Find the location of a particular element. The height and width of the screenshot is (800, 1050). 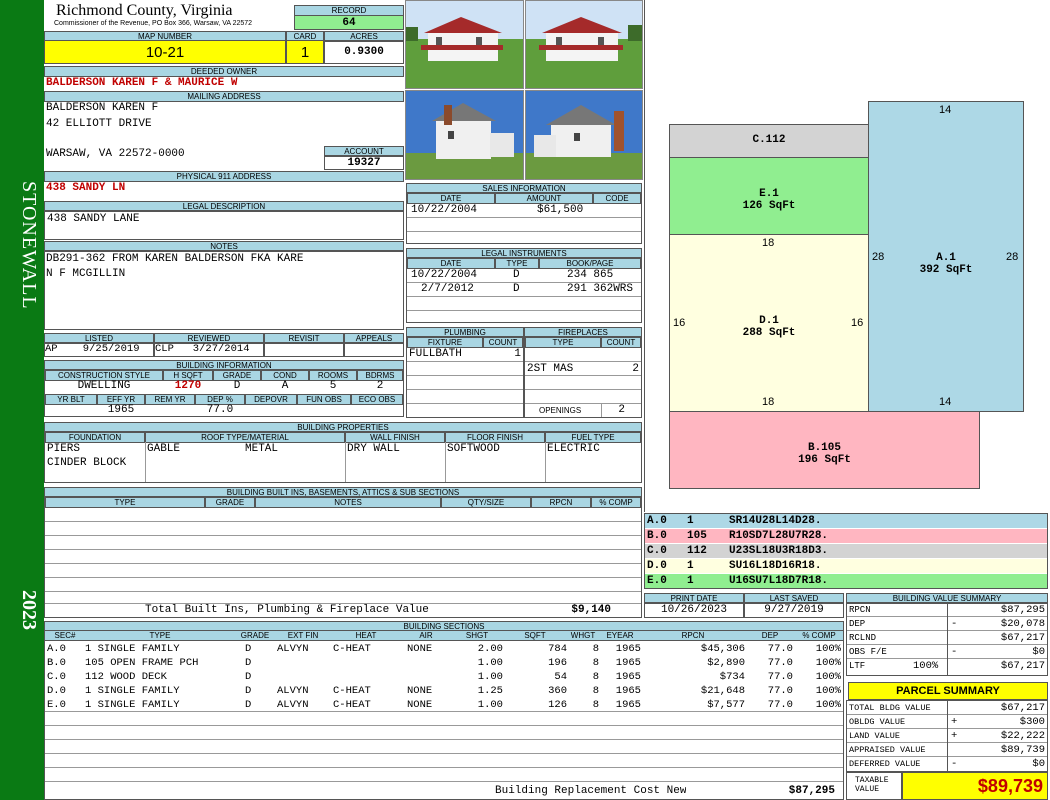

bs-h-dep: DEP is located at coordinates (770, 635).